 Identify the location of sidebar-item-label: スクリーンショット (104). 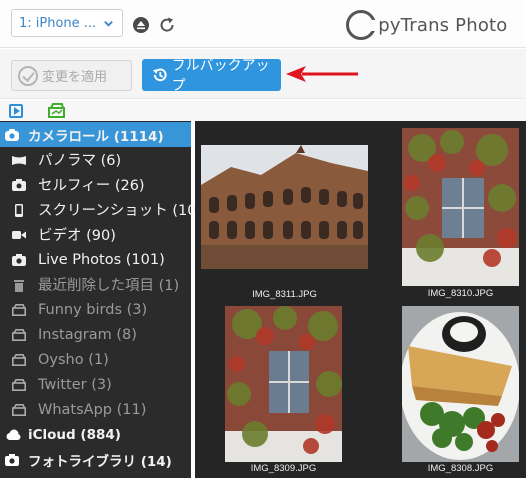
(125, 211).